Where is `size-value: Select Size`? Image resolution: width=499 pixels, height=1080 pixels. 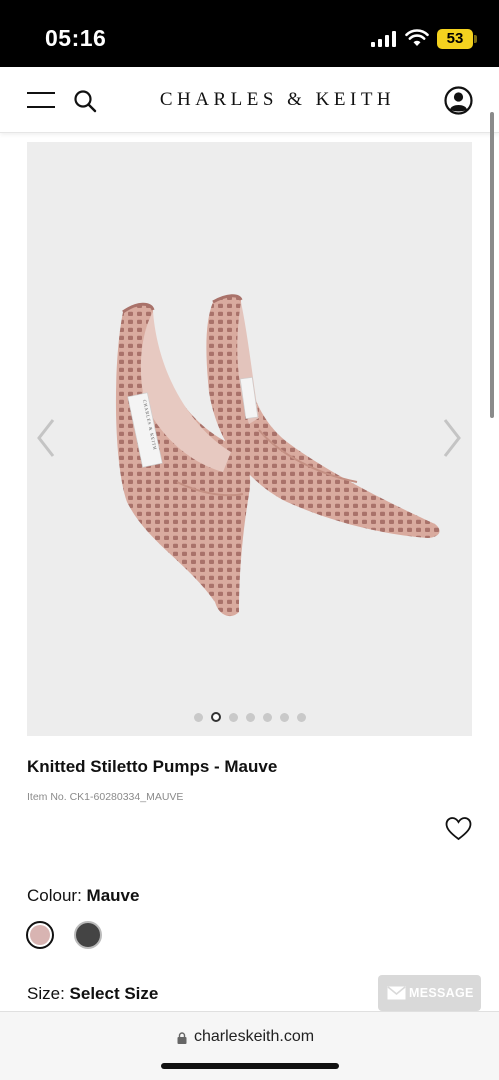 size-value: Select Size is located at coordinates (114, 993).